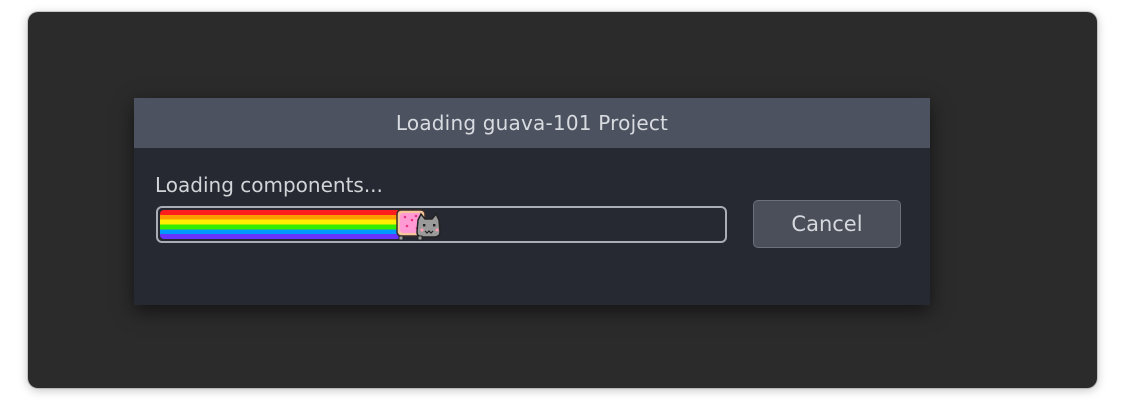 Image resolution: width=1124 pixels, height=405 pixels. Describe the element at coordinates (827, 224) in the screenshot. I see `cancel-button: Cancel` at that location.